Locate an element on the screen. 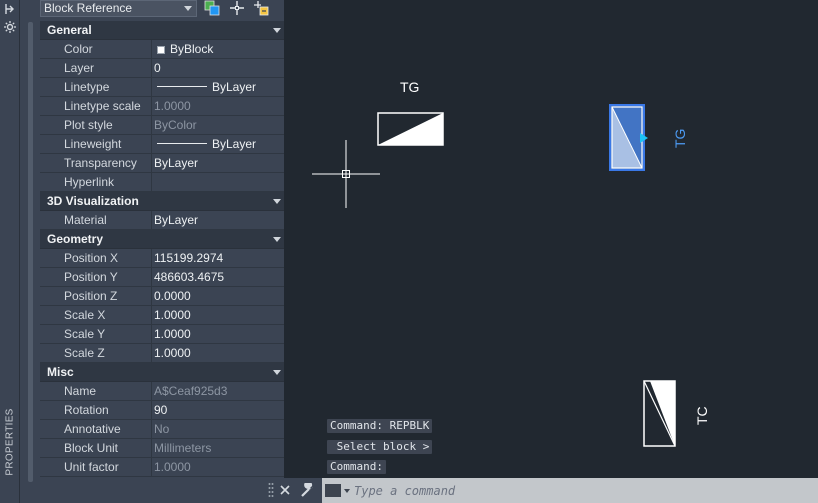 This screenshot has height=503, width=818. section-title: Geometry is located at coordinates (75, 239).